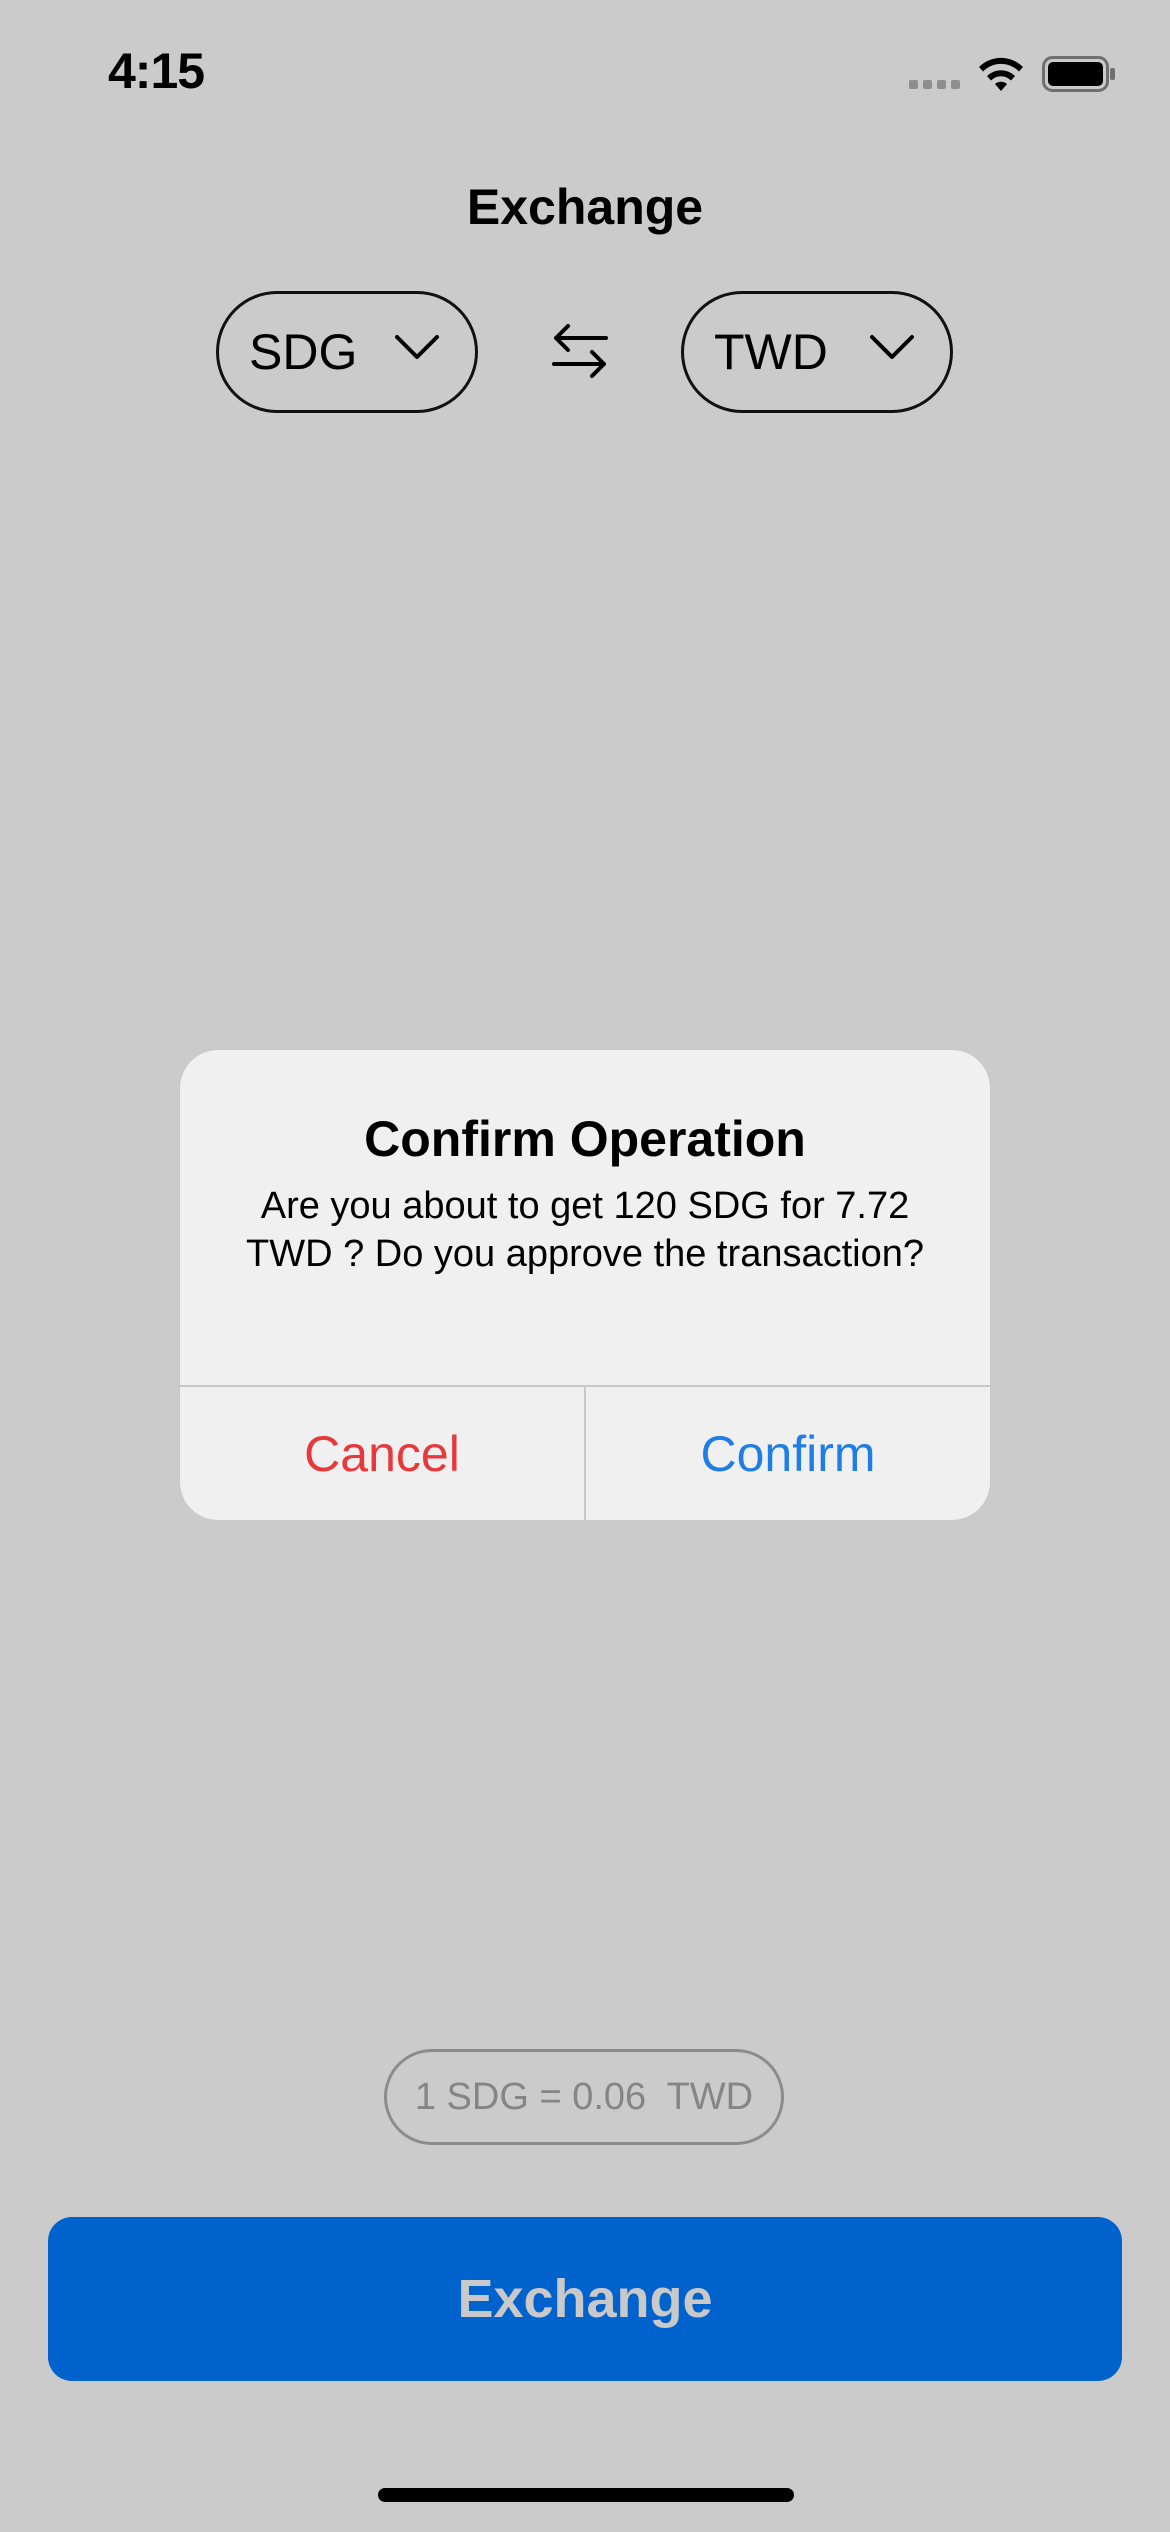  Describe the element at coordinates (585, 207) in the screenshot. I see `page-title: Exchange` at that location.